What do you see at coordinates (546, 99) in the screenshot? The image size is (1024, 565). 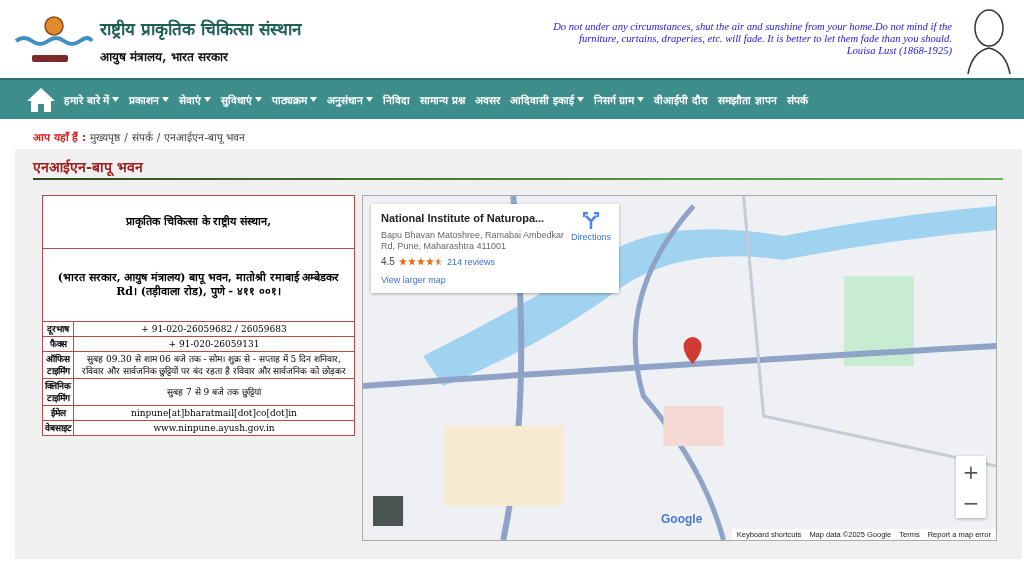 I see `nav-item: आदिवासी इकाई` at bounding box center [546, 99].